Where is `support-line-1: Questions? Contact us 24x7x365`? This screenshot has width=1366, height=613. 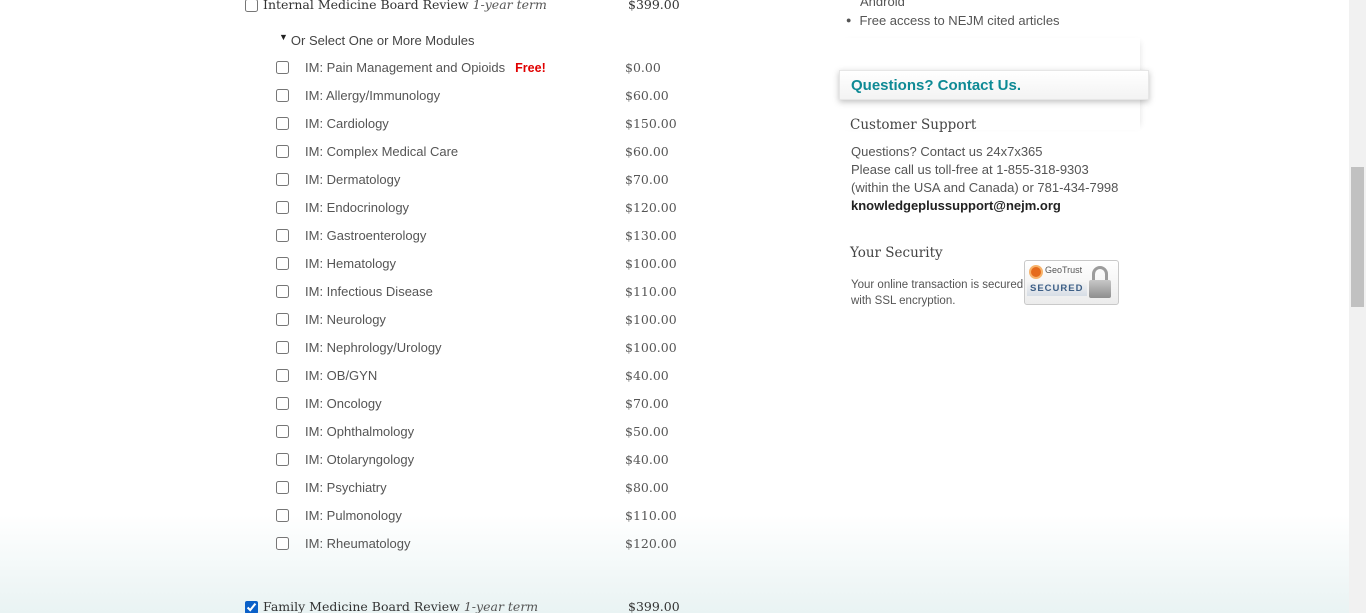
support-line-1: Questions? Contact us 24x7x365 is located at coordinates (947, 151).